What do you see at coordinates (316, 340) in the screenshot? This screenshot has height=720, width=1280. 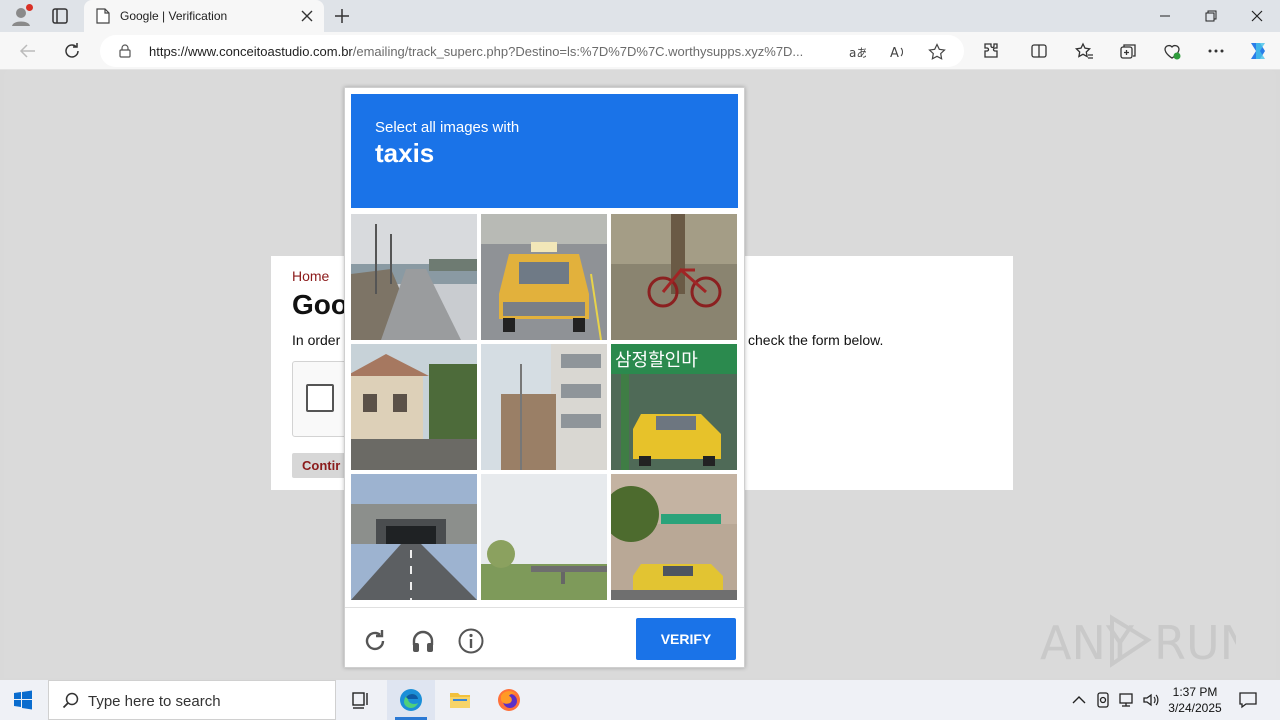 I see `intro-text-left: In order` at bounding box center [316, 340].